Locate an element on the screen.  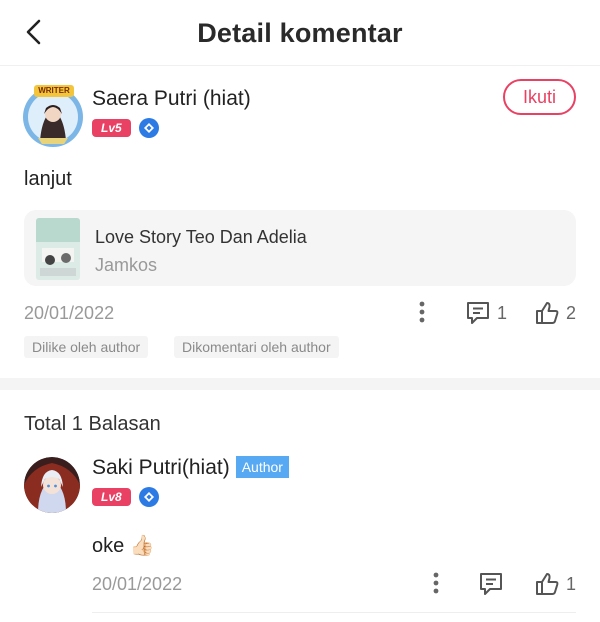
reply-username-row: Saki Putri(hiat) Author is located at coordinates (190, 468).